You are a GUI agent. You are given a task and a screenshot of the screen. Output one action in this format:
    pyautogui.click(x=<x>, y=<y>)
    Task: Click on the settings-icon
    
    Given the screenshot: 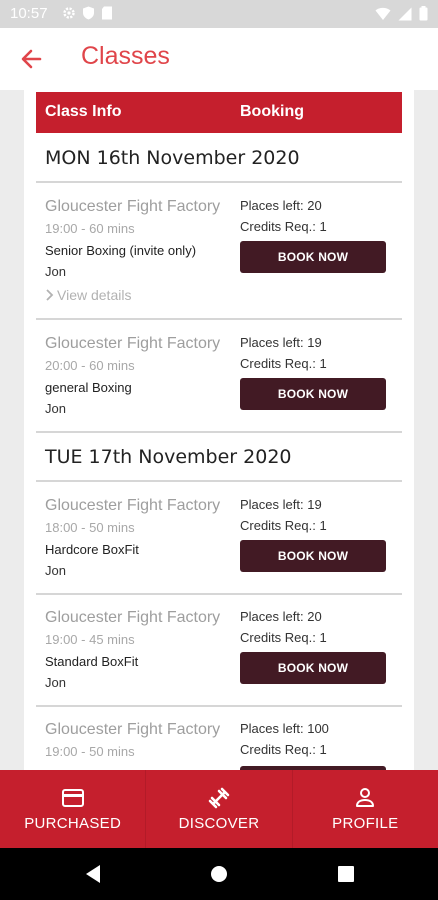 What is the action you would take?
    pyautogui.click(x=69, y=13)
    